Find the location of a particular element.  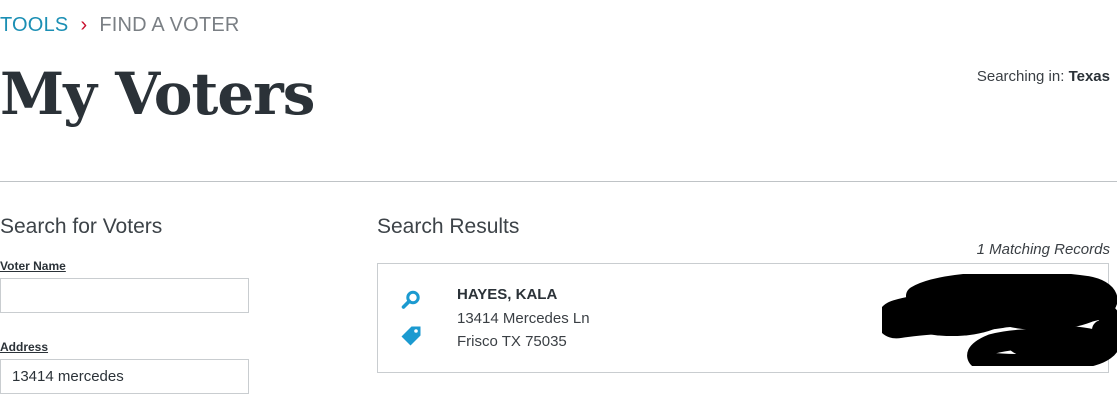

results-heading: Search Results is located at coordinates (448, 226).